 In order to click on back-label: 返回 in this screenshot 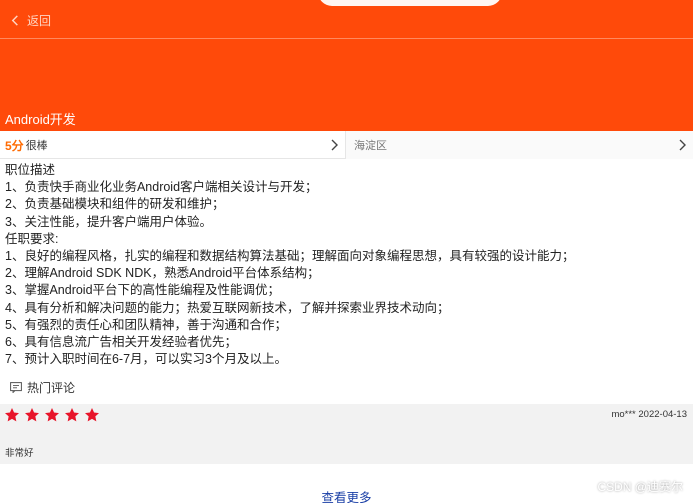, I will do `click(39, 21)`.